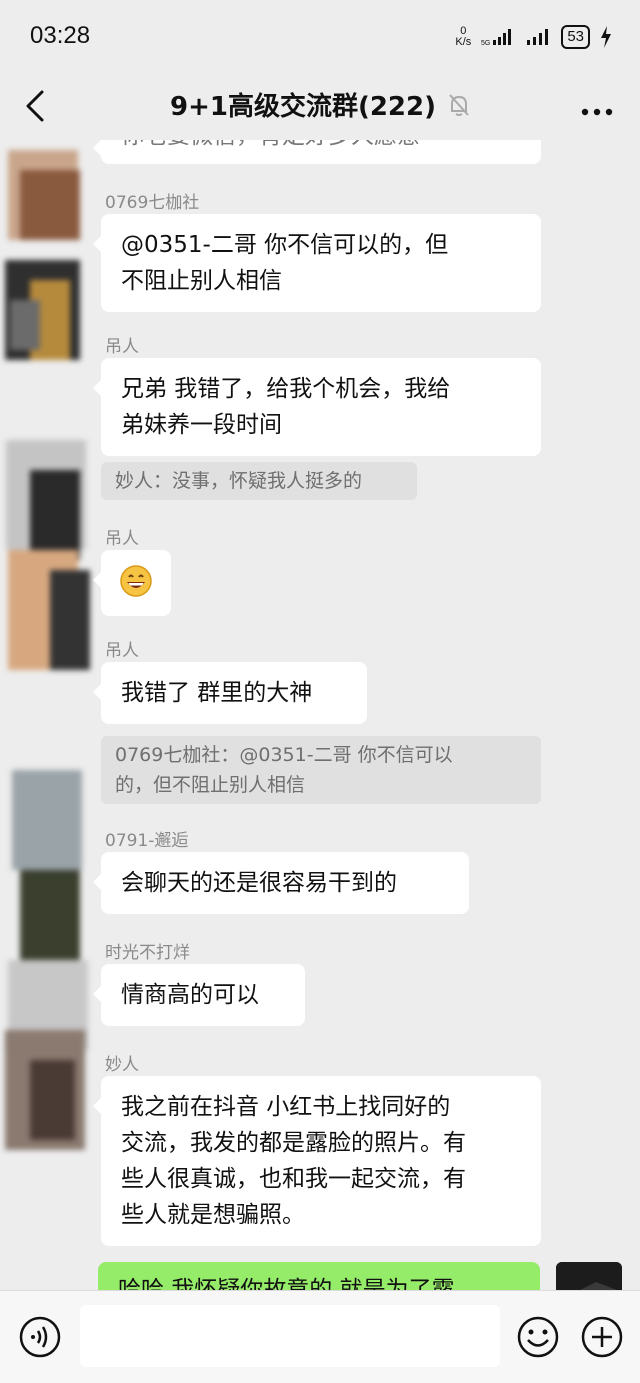 The image size is (640, 1383). I want to click on message-input, so click(290, 1336).